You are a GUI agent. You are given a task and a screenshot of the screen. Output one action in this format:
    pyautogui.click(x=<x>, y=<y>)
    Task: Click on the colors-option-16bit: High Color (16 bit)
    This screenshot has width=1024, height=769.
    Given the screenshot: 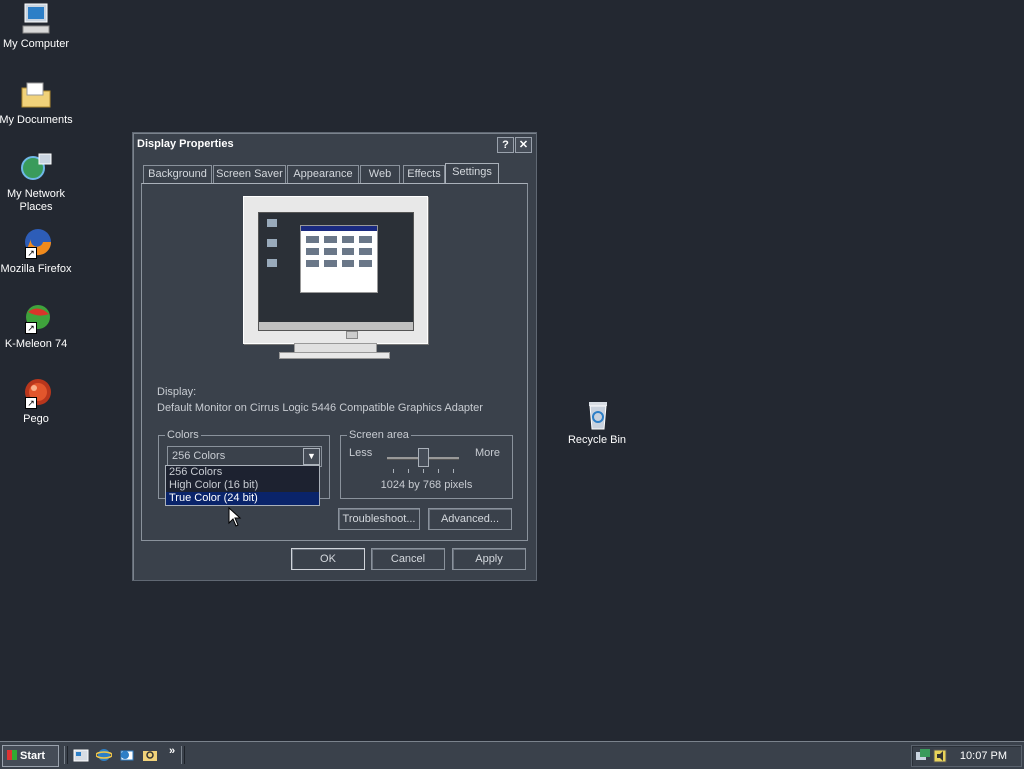 What is the action you would take?
    pyautogui.click(x=242, y=485)
    